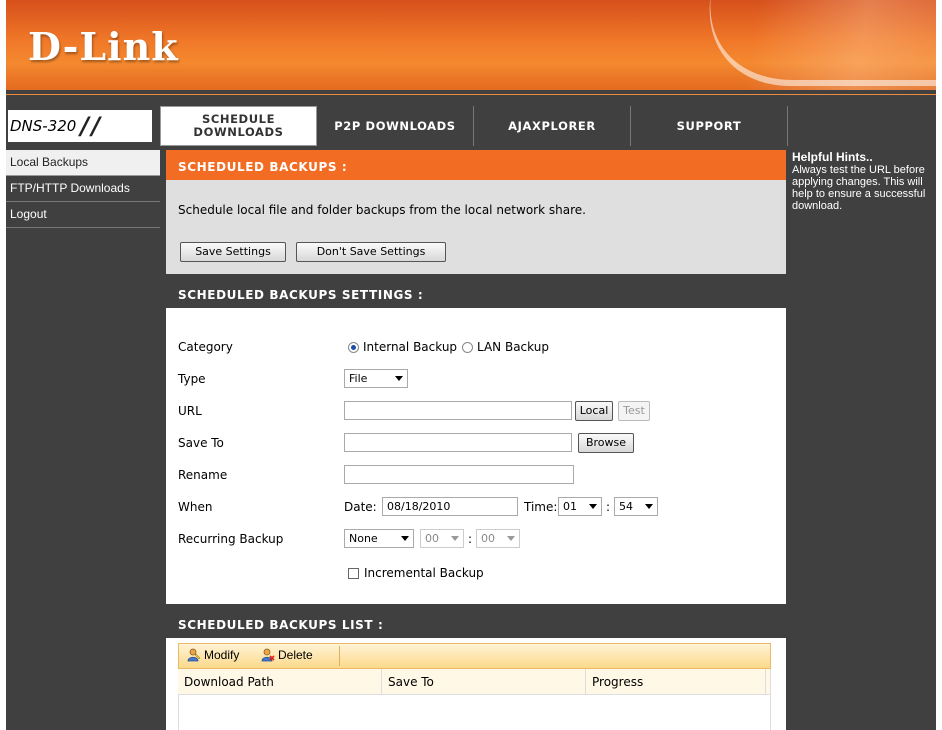  Describe the element at coordinates (709, 126) in the screenshot. I see `tab-support: SUPPORT` at that location.